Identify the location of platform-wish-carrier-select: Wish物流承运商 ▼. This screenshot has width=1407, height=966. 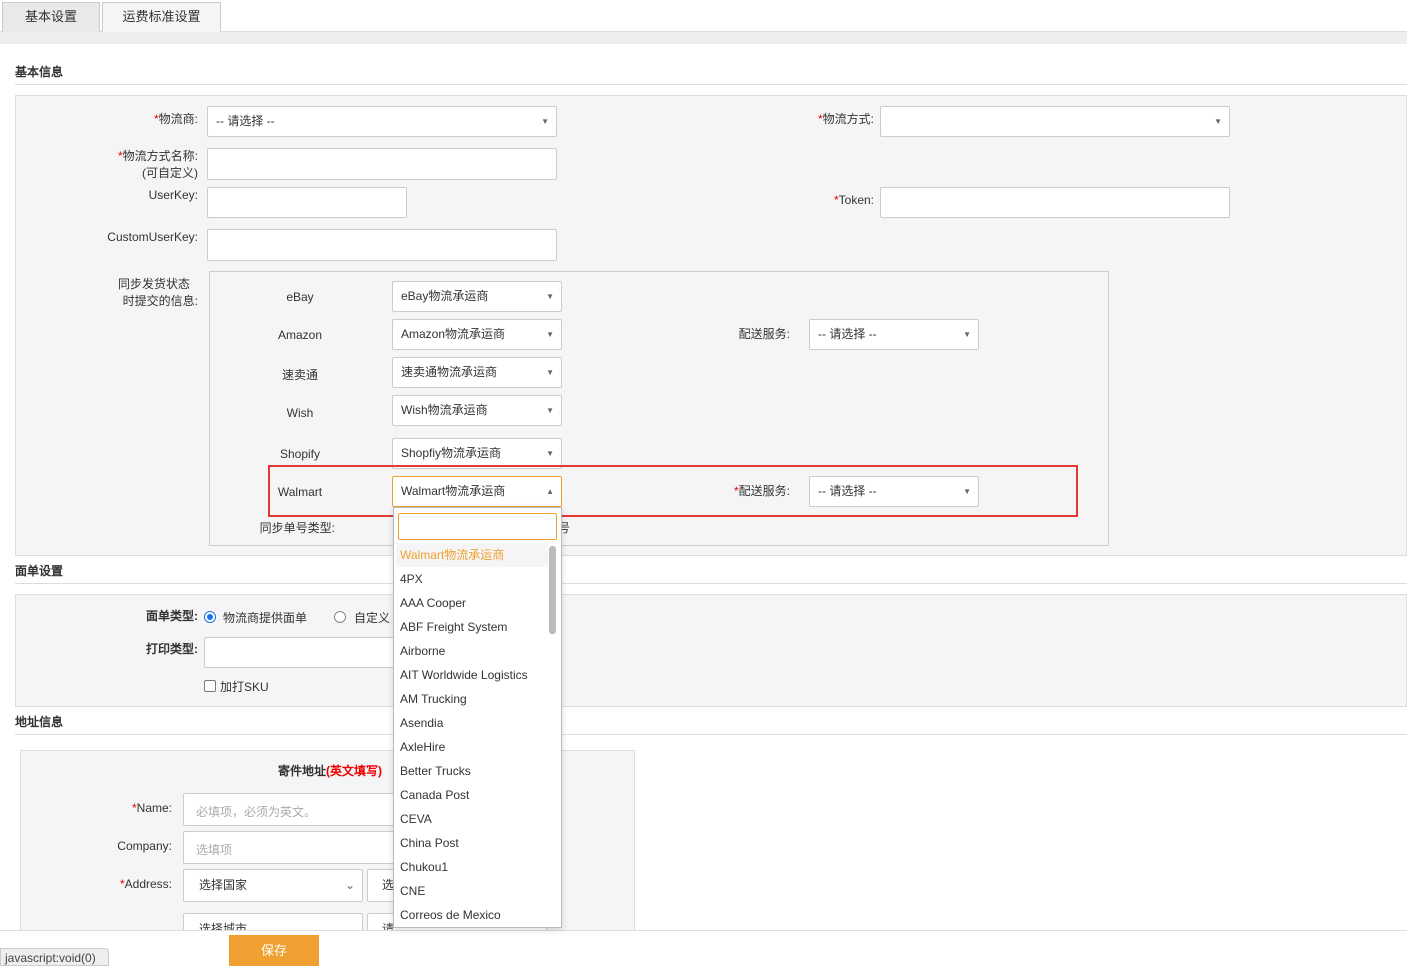
(477, 410).